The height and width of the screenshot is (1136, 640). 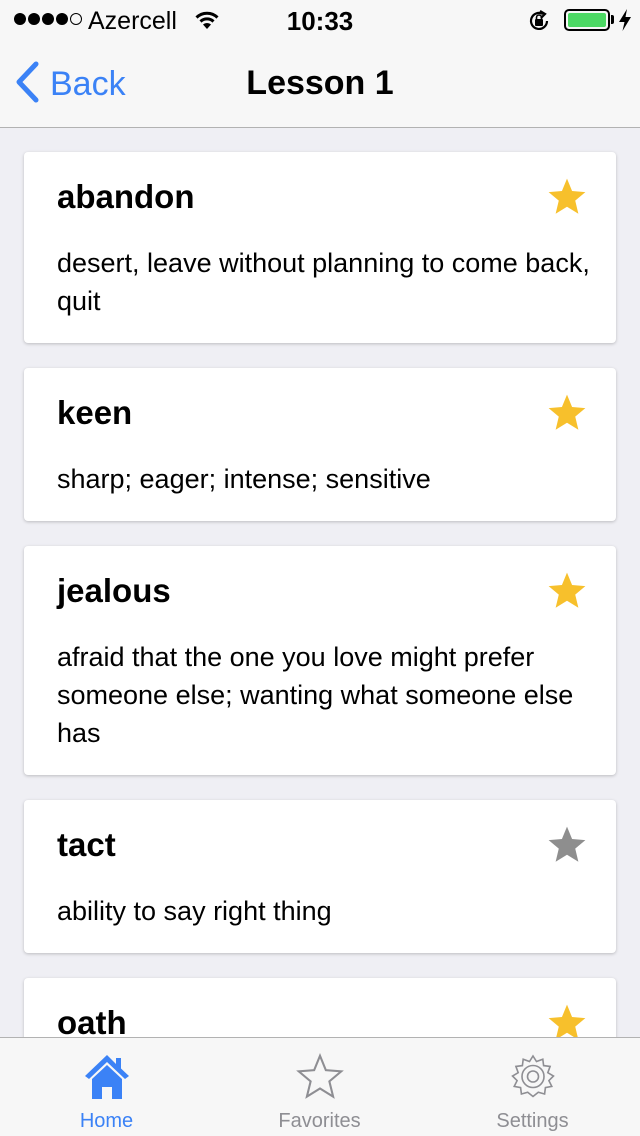 I want to click on tab-settings: Settings, so click(x=532, y=1087).